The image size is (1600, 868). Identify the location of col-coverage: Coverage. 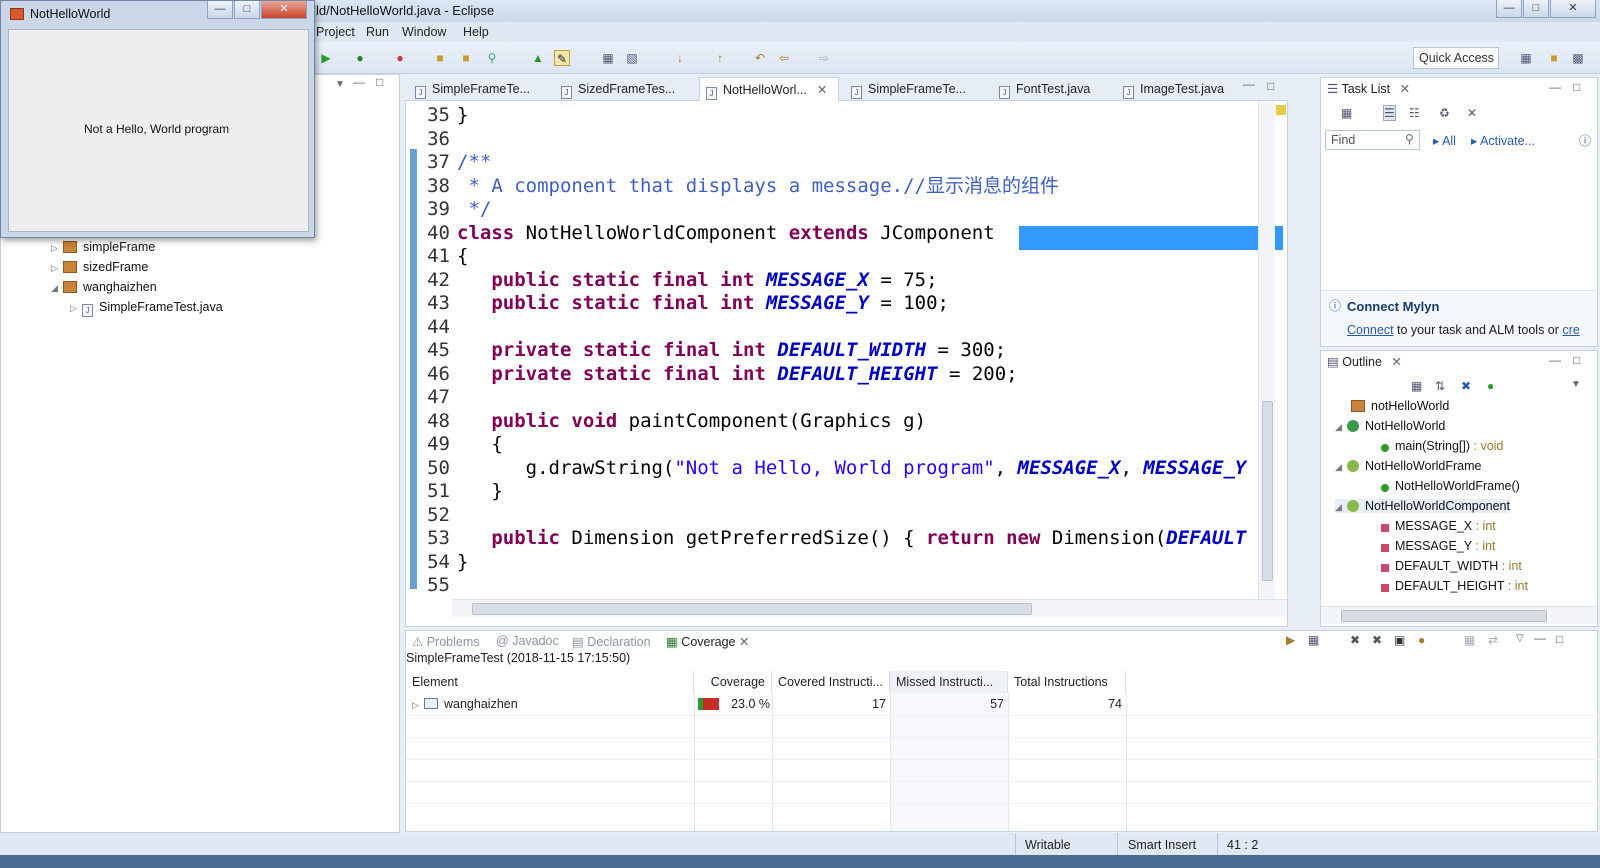
(733, 682).